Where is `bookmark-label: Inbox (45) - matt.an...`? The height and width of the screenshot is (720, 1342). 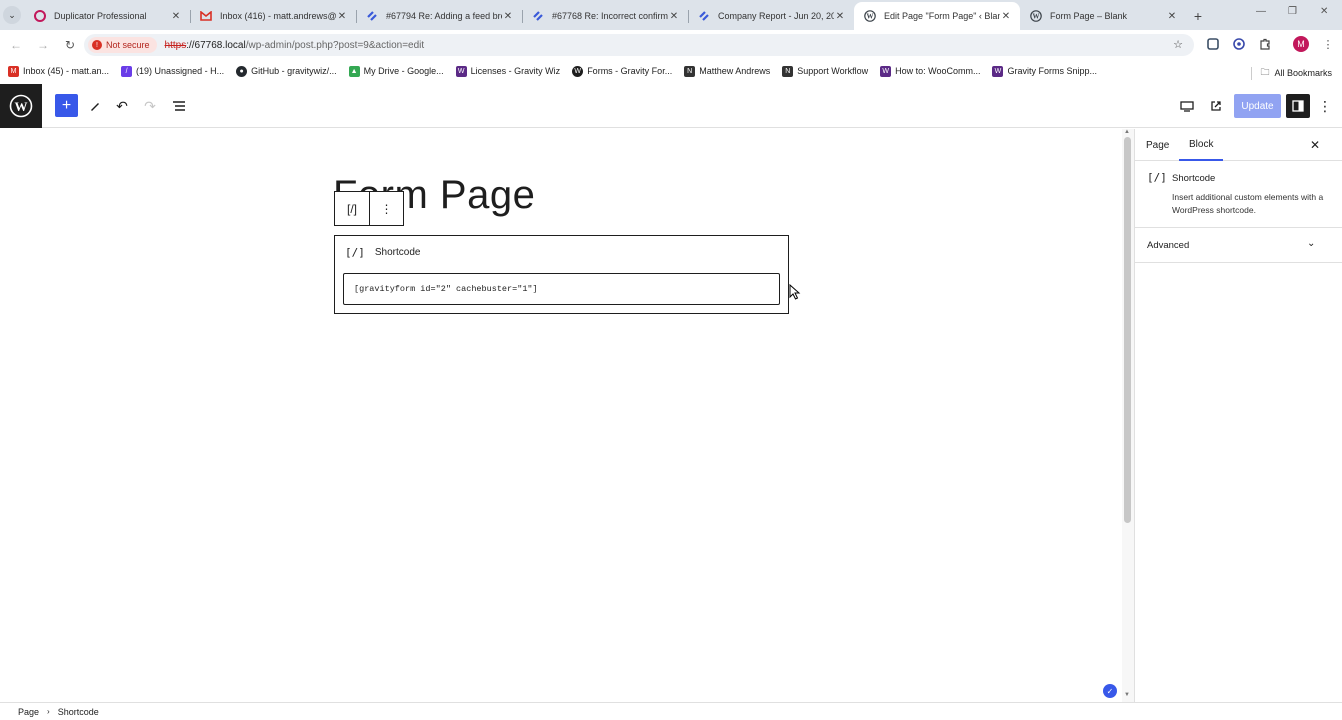 bookmark-label: Inbox (45) - matt.an... is located at coordinates (66, 71).